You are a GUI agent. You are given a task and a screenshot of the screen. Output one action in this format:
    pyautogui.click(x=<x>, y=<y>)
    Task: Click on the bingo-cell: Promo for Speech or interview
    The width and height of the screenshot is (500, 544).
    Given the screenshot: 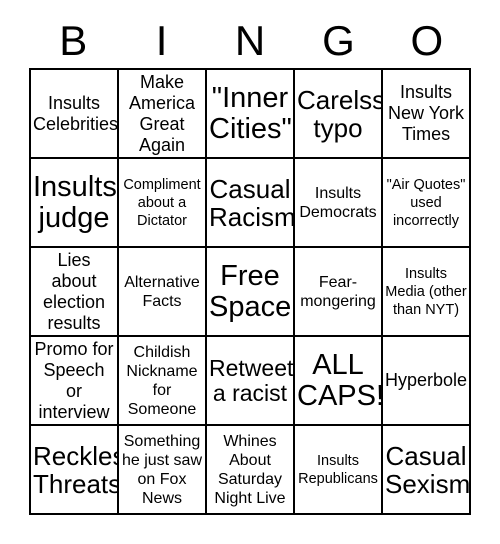 What is the action you would take?
    pyautogui.click(x=75, y=381)
    